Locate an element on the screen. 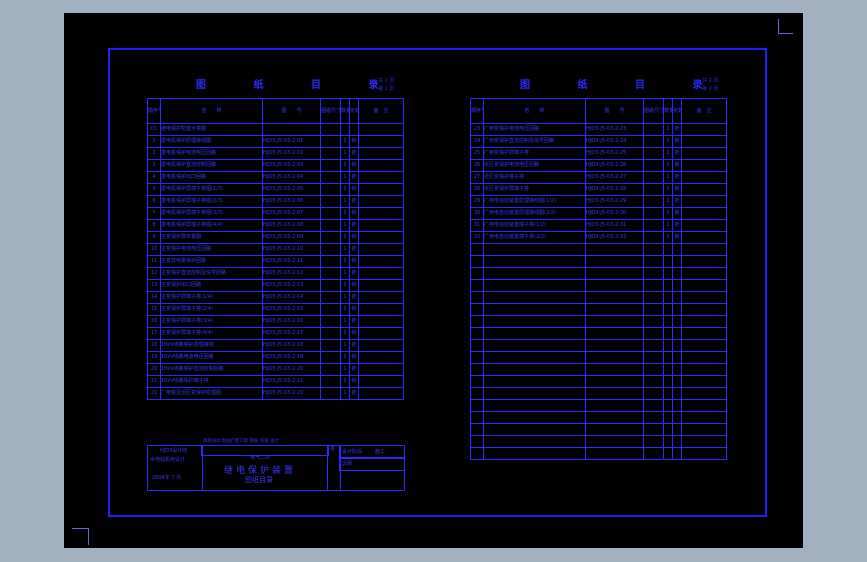 This screenshot has height=562, width=867. table-cell: 发电机保护出口回路 is located at coordinates (211, 177).